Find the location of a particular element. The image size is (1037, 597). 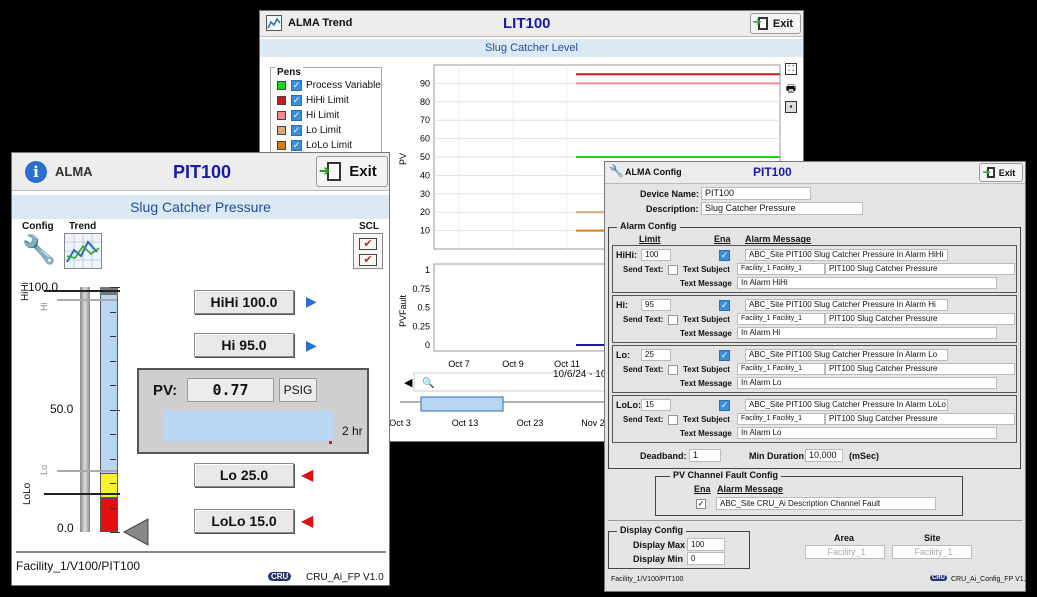

cfg-title: PIT100 is located at coordinates (772, 172).